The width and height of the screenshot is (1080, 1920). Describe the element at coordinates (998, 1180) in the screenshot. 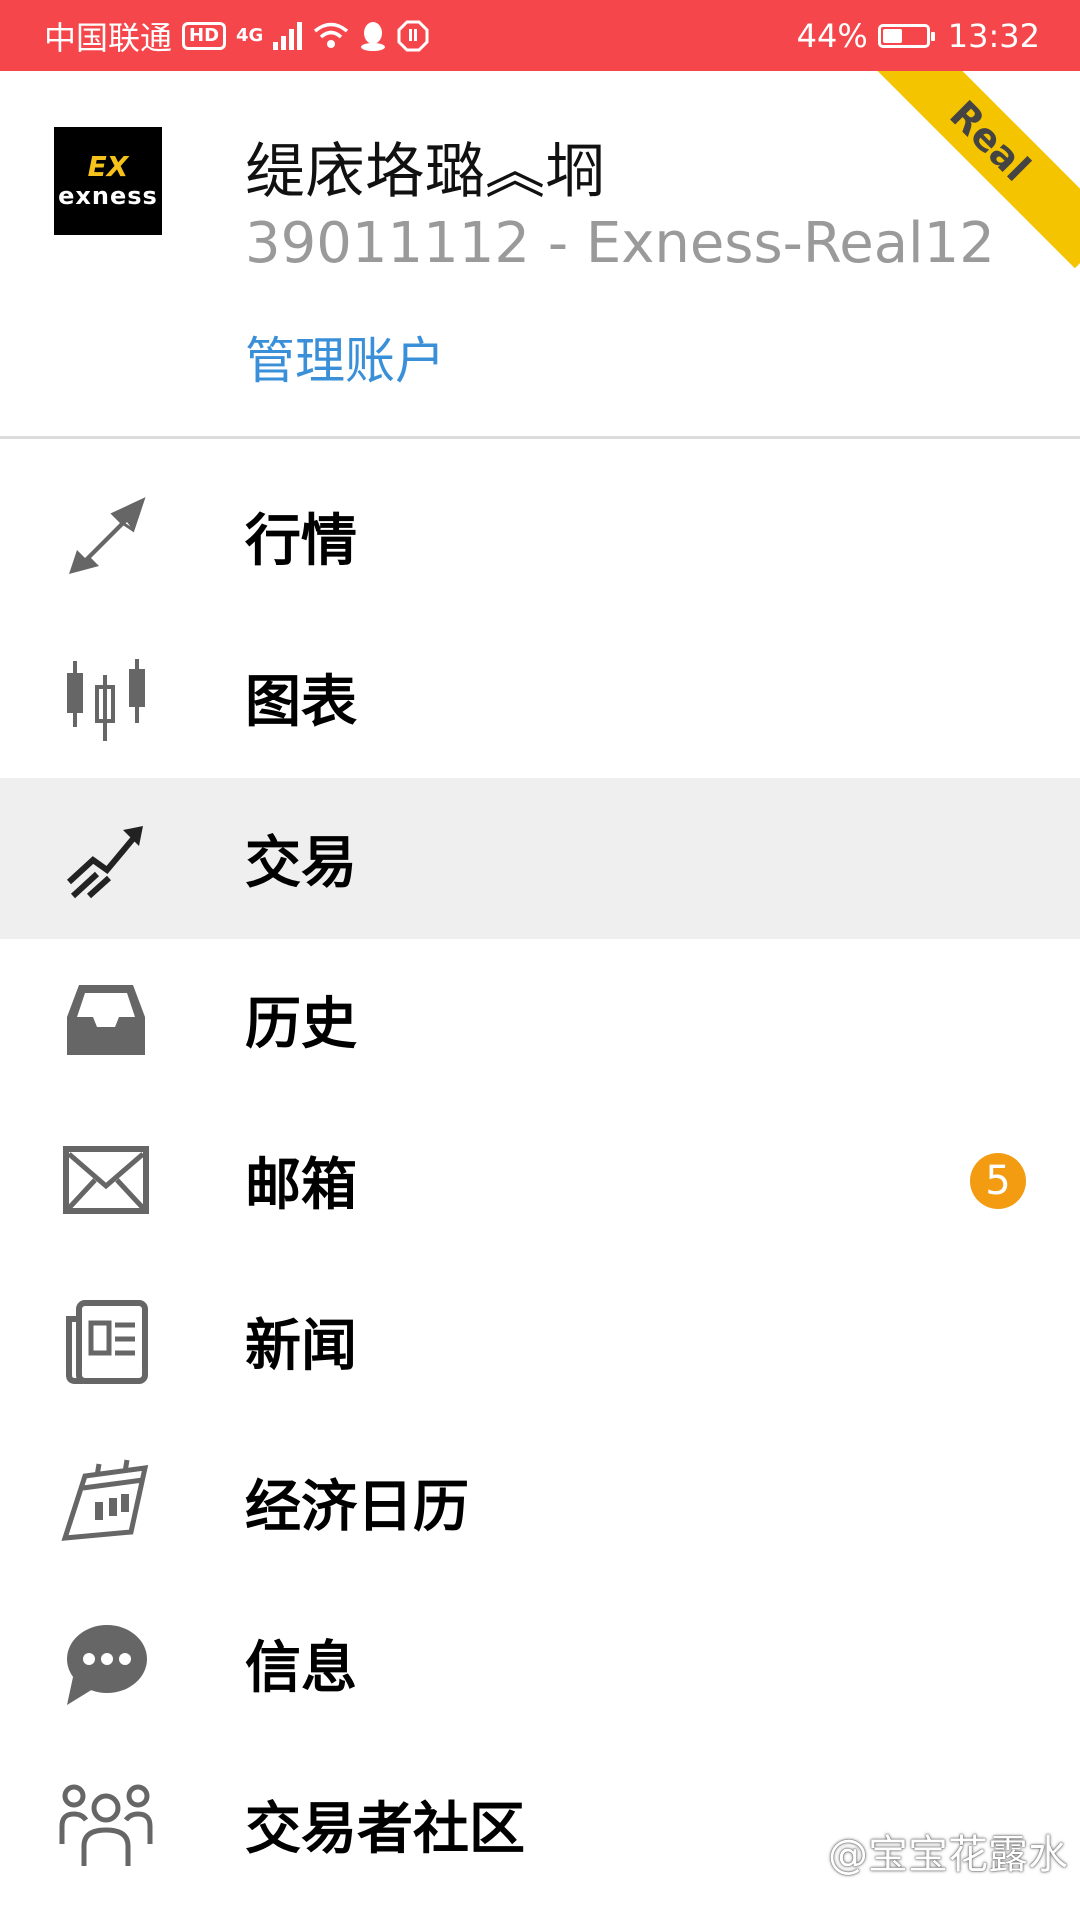

I see `unread-badge: 5` at that location.